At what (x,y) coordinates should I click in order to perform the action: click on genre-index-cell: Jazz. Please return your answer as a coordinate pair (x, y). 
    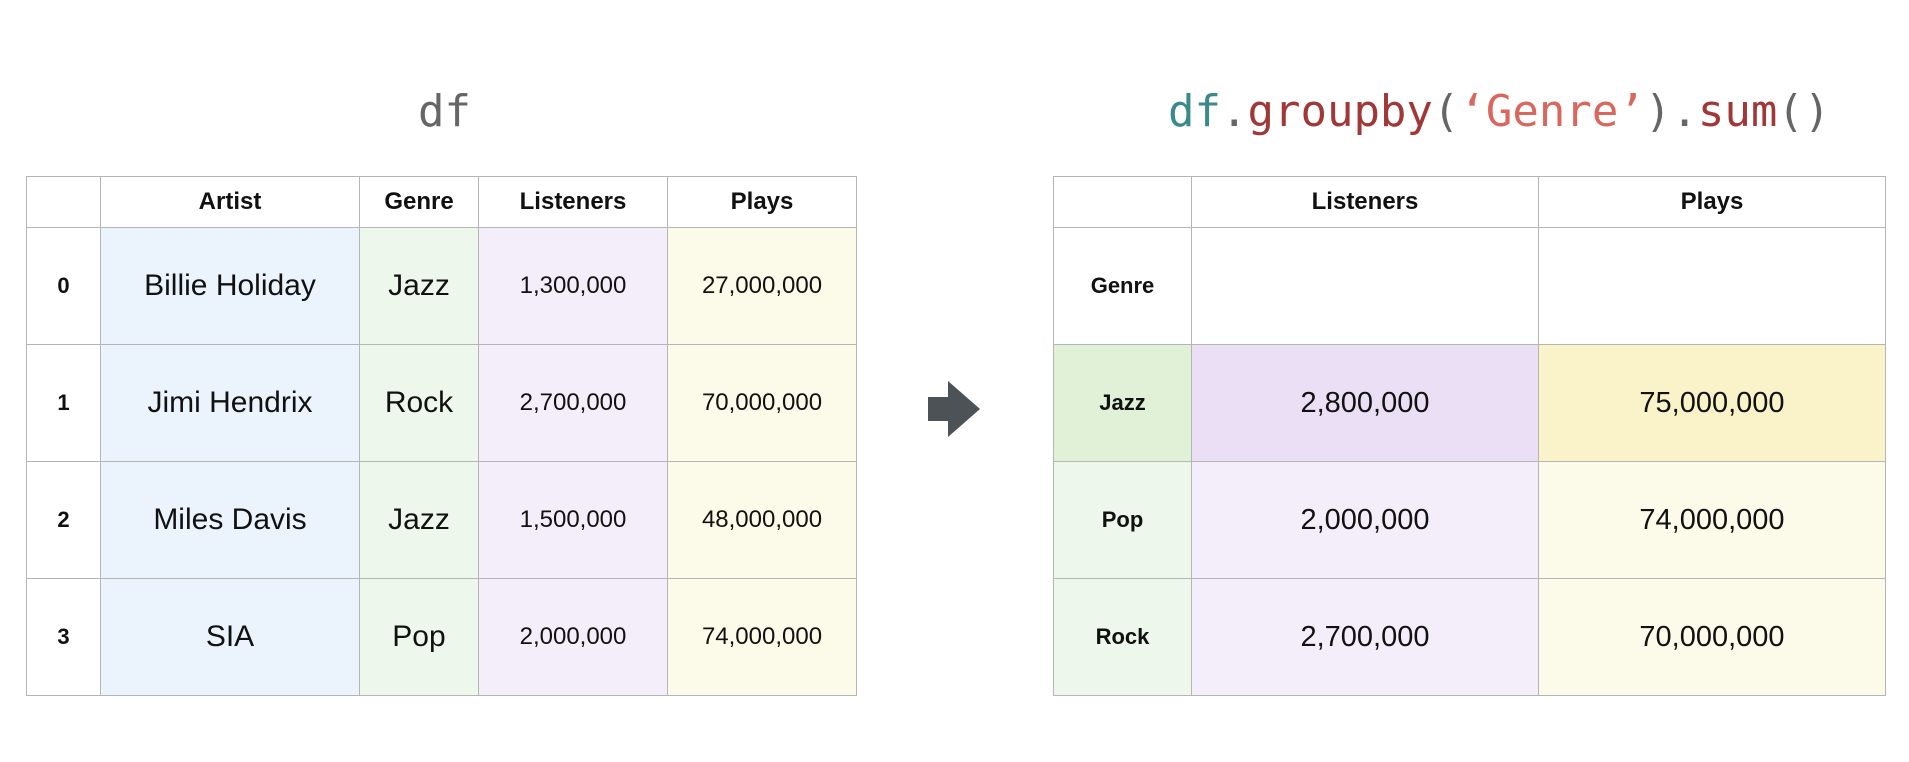
    Looking at the image, I should click on (1122, 403).